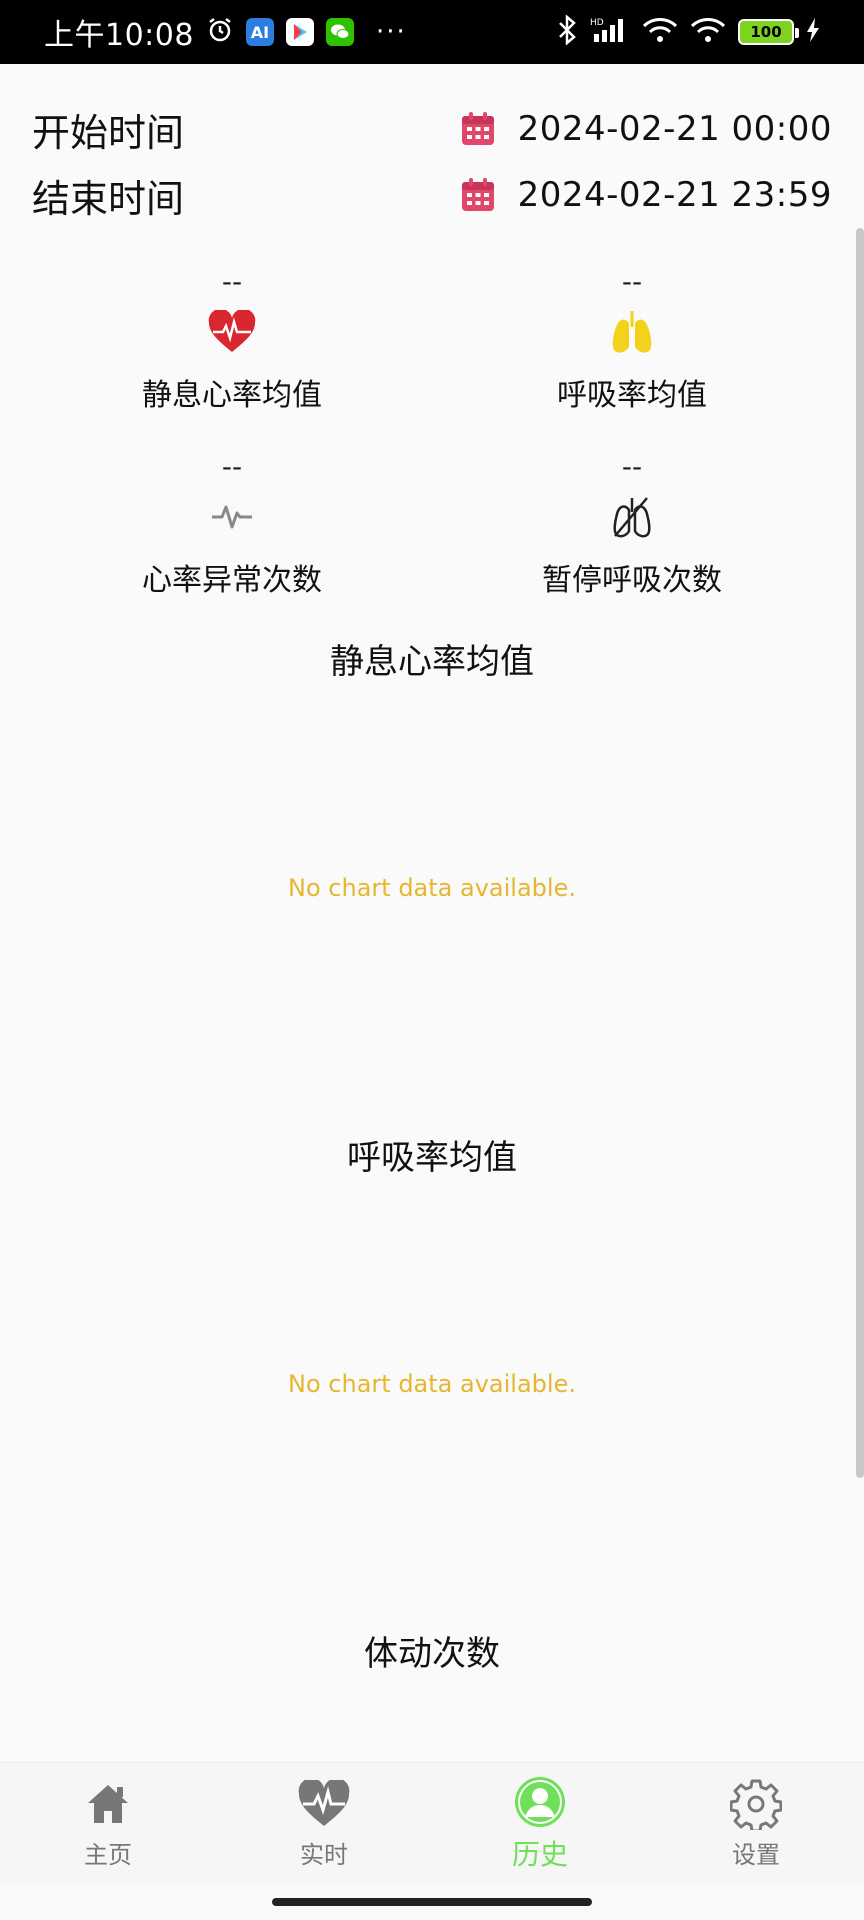  I want to click on lungs-crossed-icon, so click(632, 517).